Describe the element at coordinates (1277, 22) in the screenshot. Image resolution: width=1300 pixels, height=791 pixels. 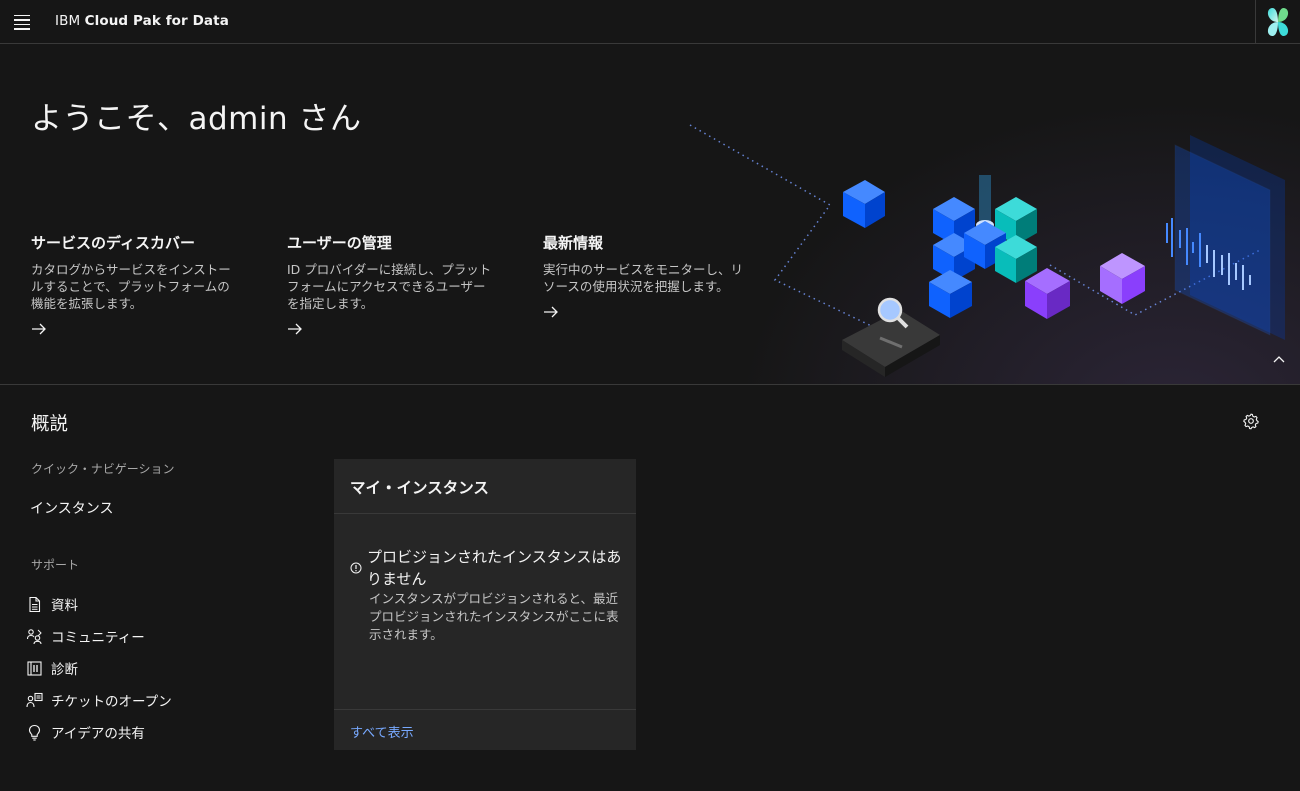
I see `cloud-pak-logo-icon` at that location.